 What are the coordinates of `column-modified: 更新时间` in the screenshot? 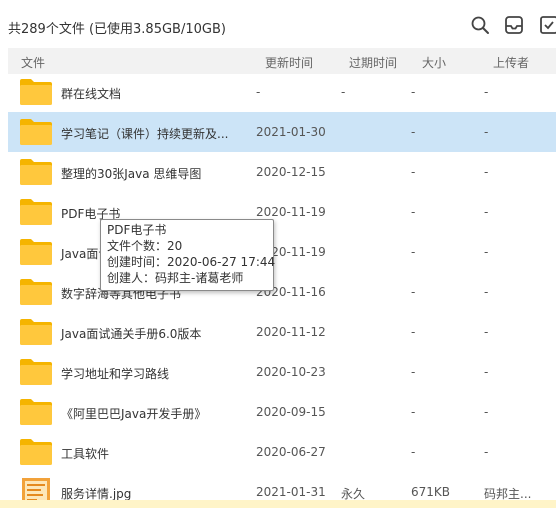 It's located at (289, 62).